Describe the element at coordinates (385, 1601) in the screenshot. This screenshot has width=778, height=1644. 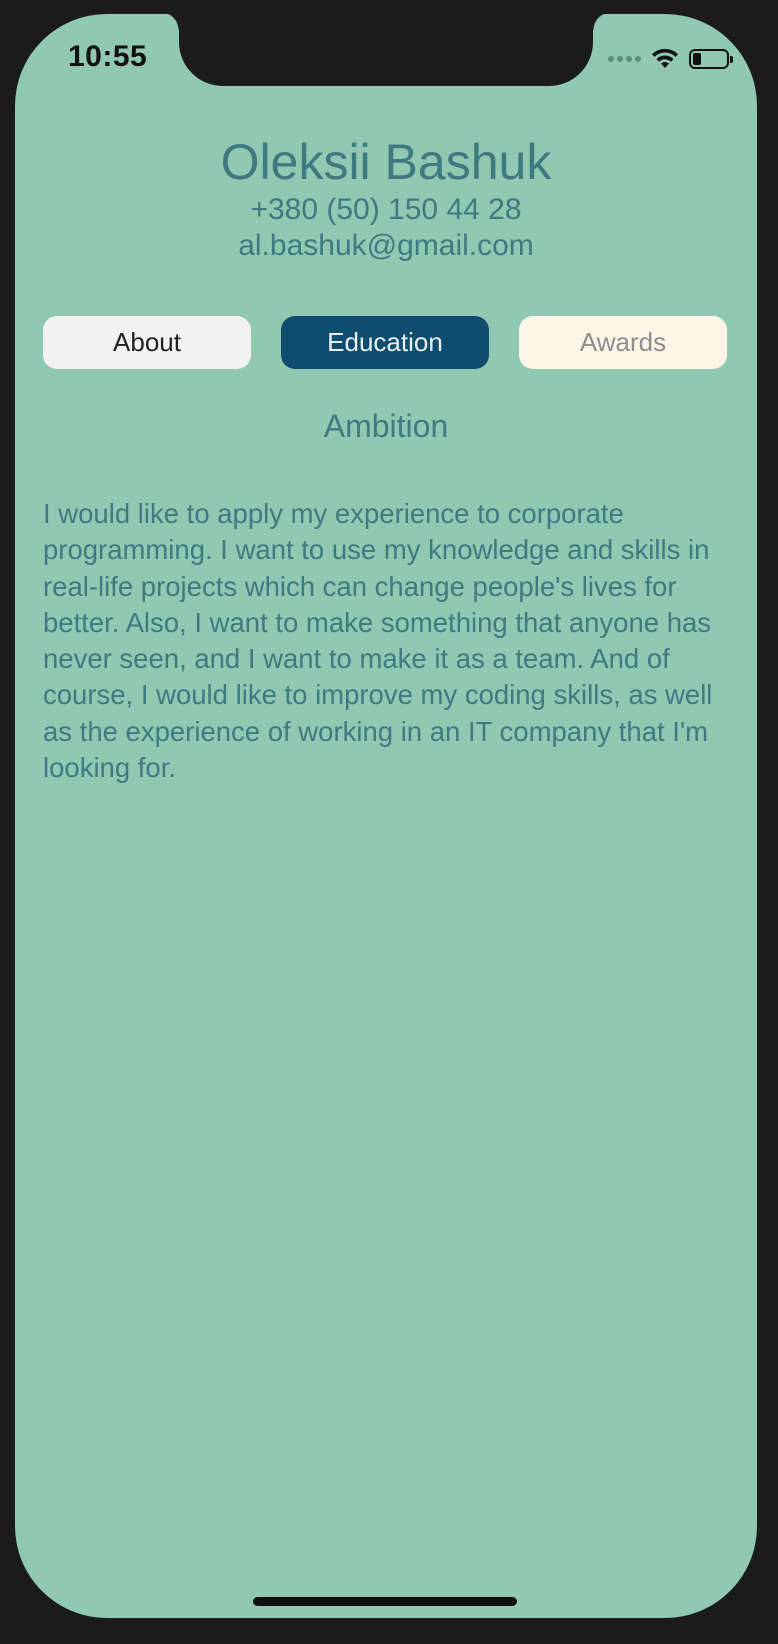
I see `home-indicator` at that location.